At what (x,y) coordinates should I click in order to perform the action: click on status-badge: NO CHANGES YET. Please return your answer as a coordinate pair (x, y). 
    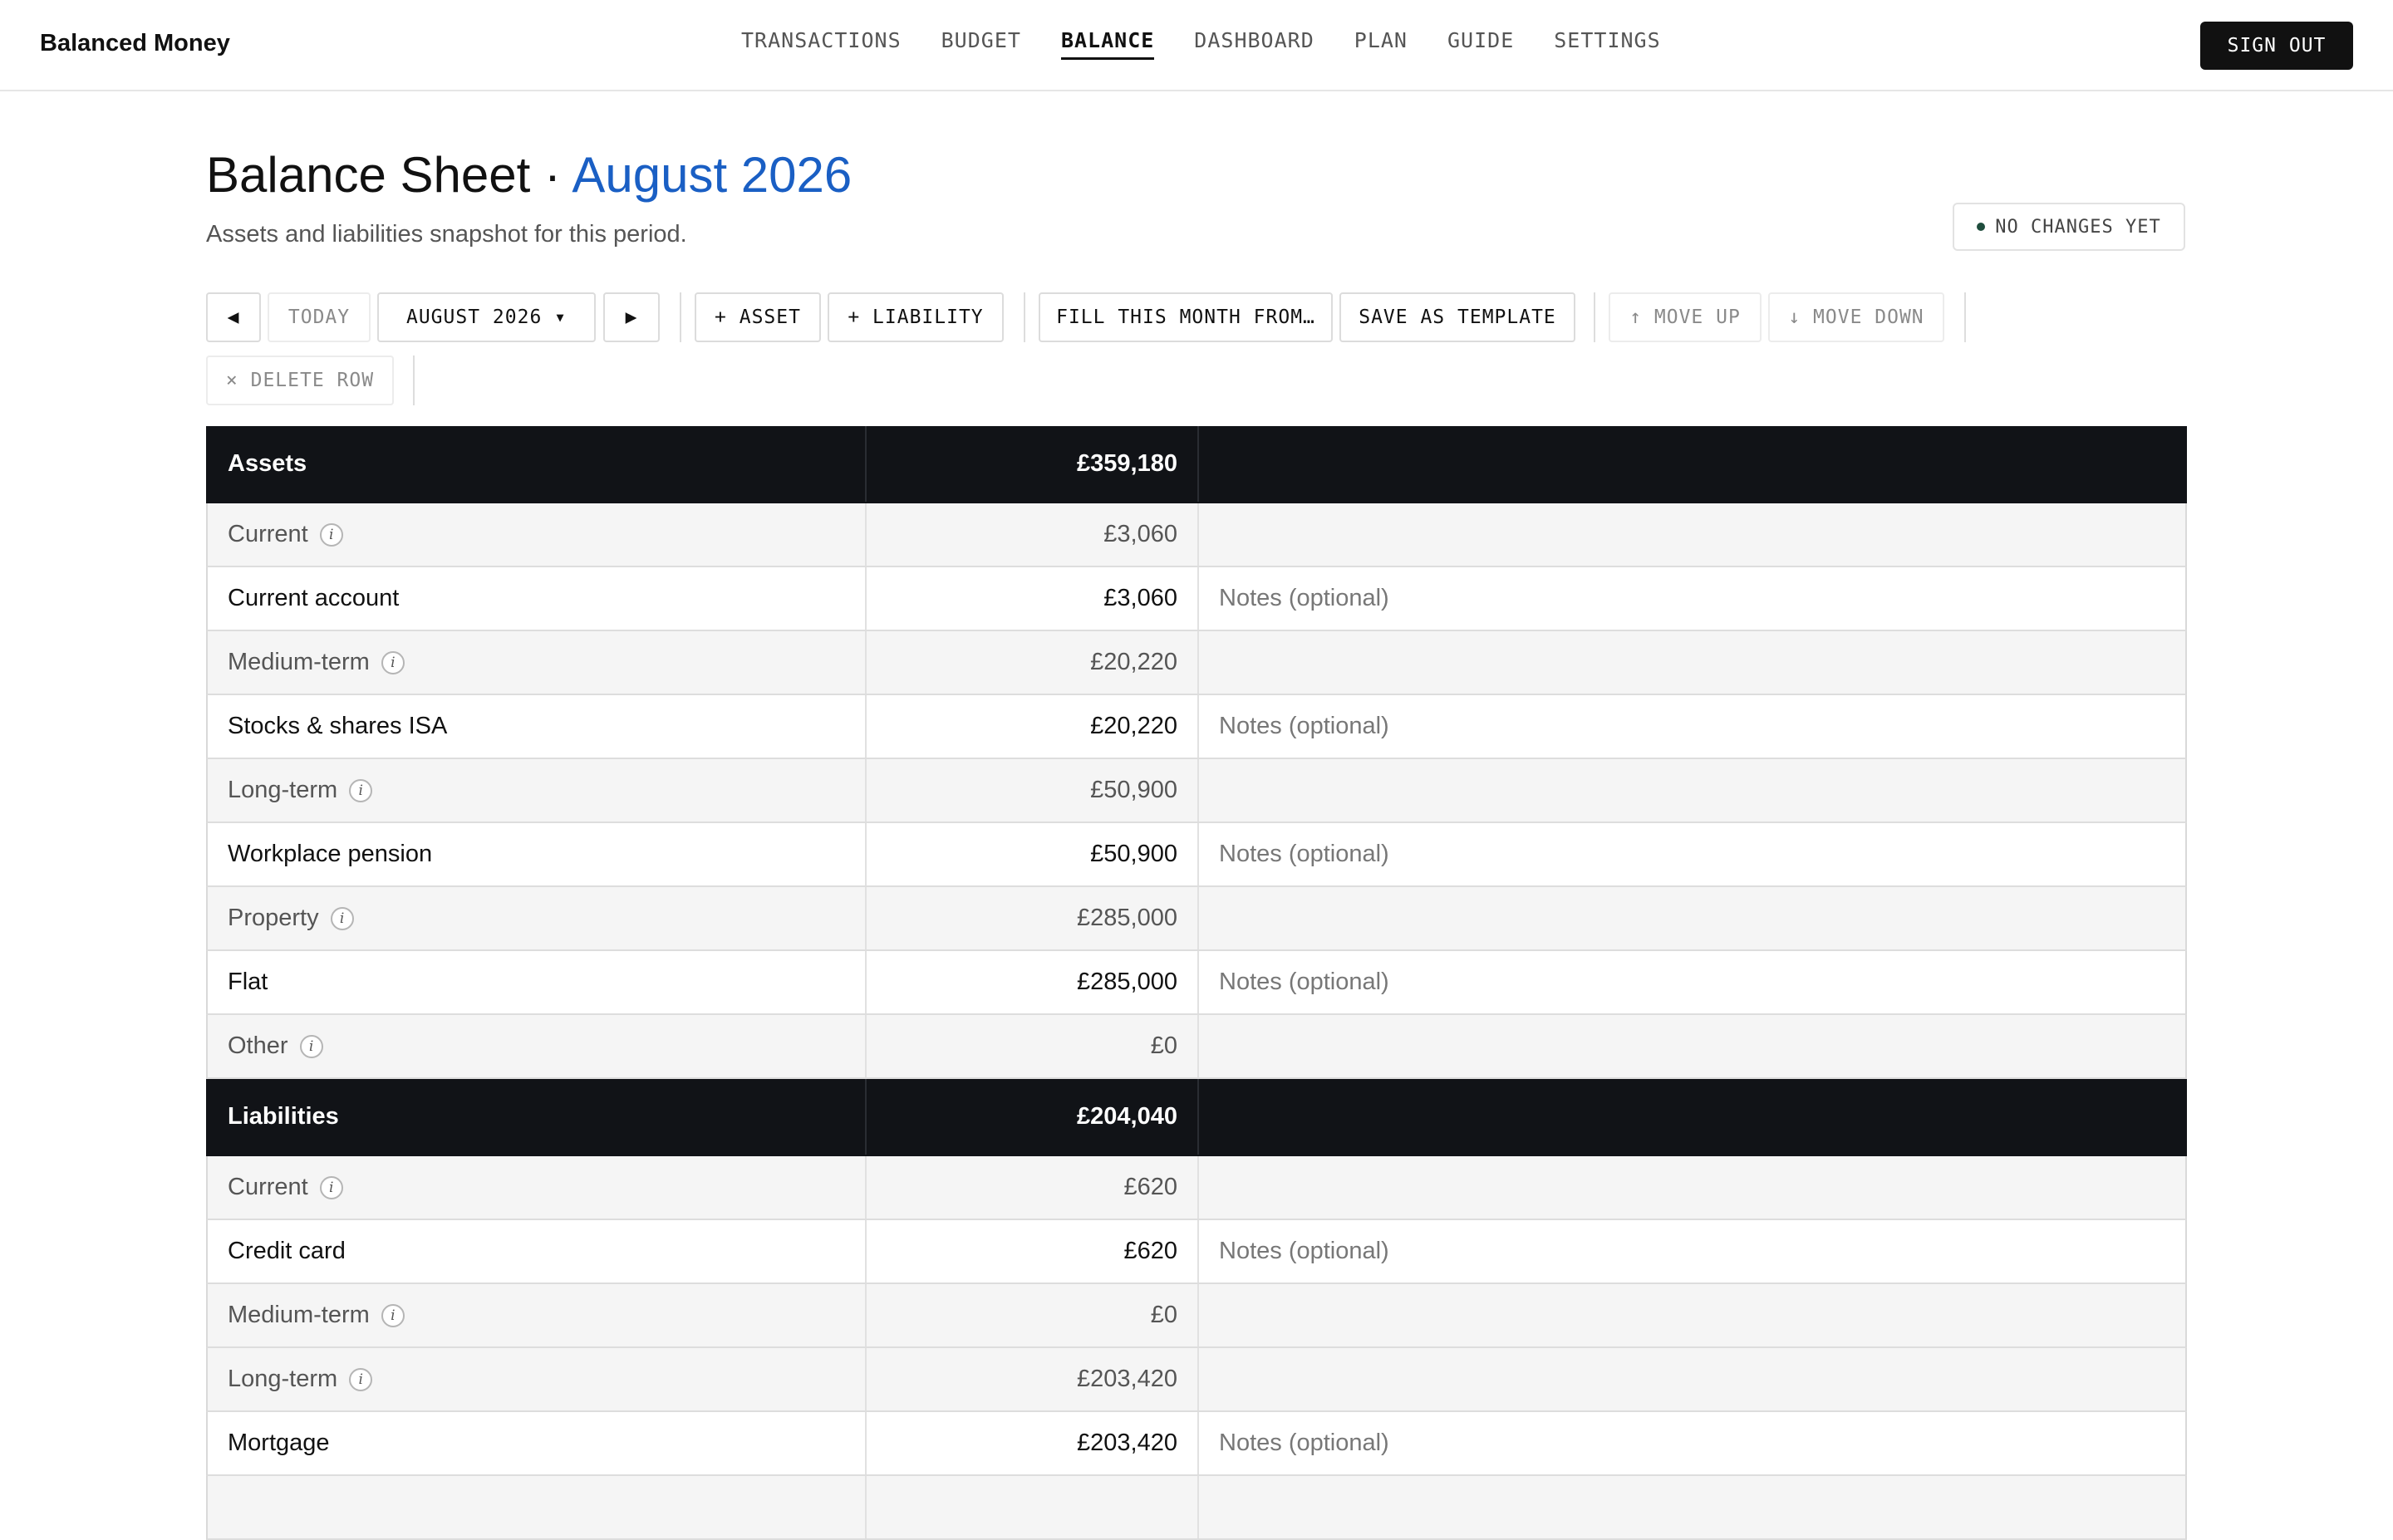
    Looking at the image, I should click on (2069, 227).